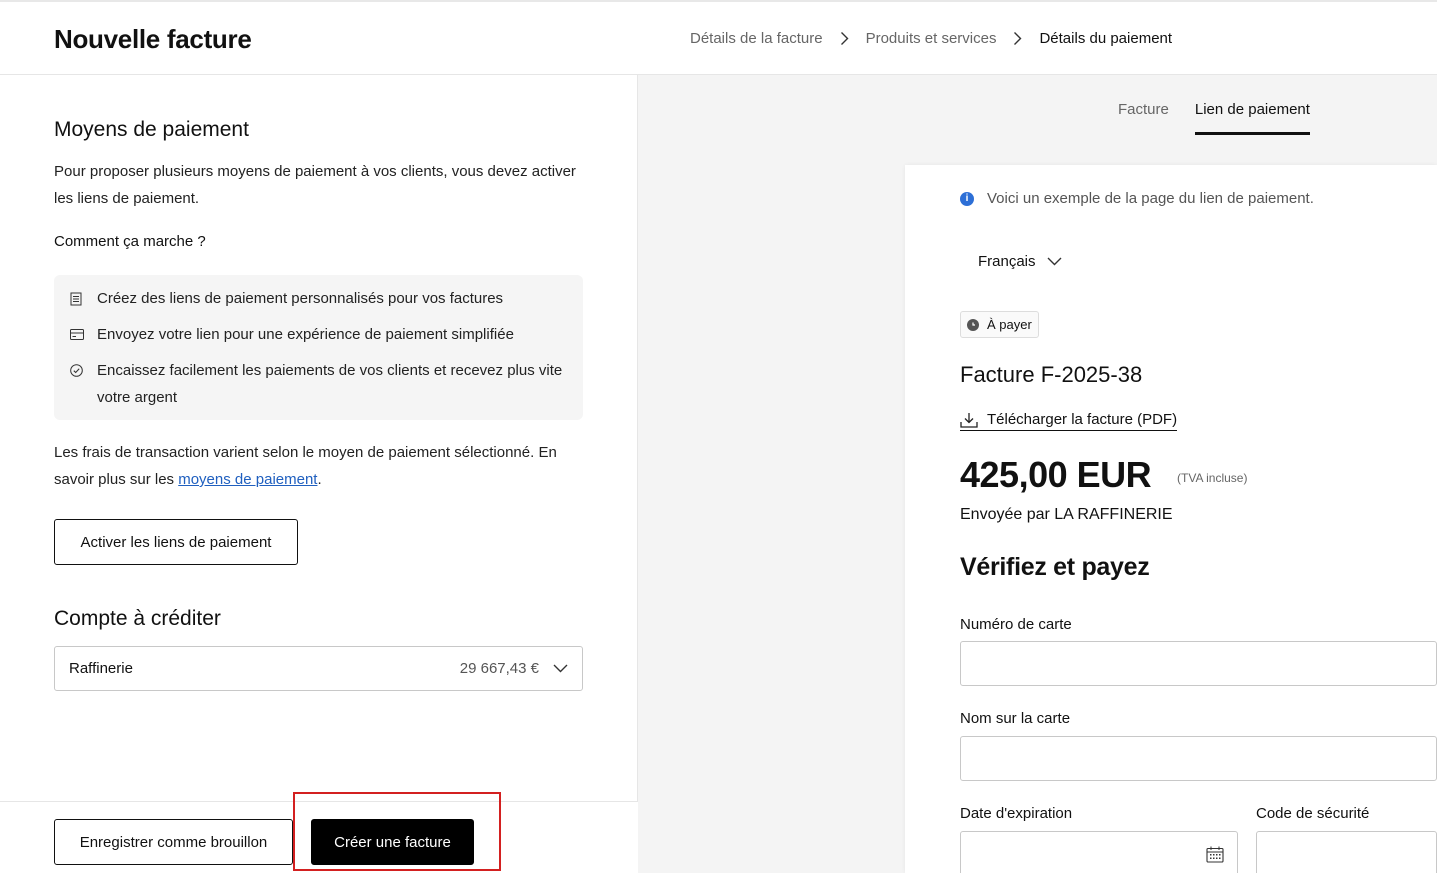  What do you see at coordinates (499, 668) in the screenshot?
I see `account-balance: 29 667,43 €` at bounding box center [499, 668].